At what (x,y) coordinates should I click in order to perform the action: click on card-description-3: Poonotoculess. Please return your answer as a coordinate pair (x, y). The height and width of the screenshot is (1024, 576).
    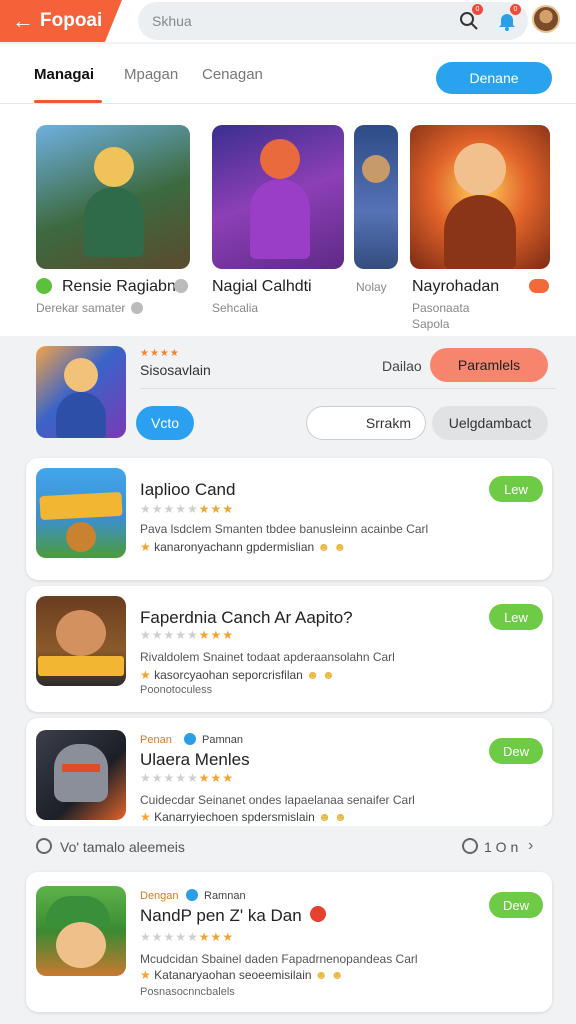
    Looking at the image, I should click on (176, 690).